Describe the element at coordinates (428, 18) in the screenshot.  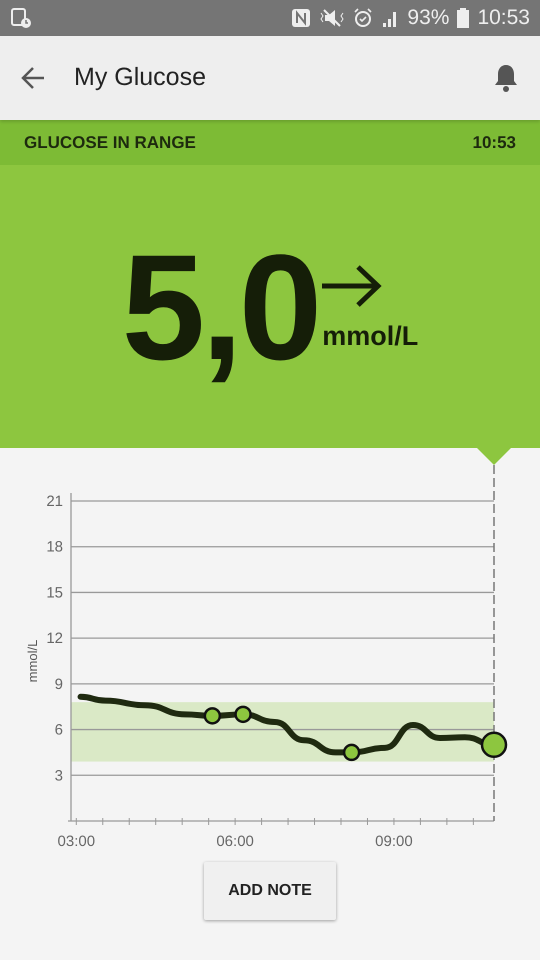
I see `battery-percent: 93%` at that location.